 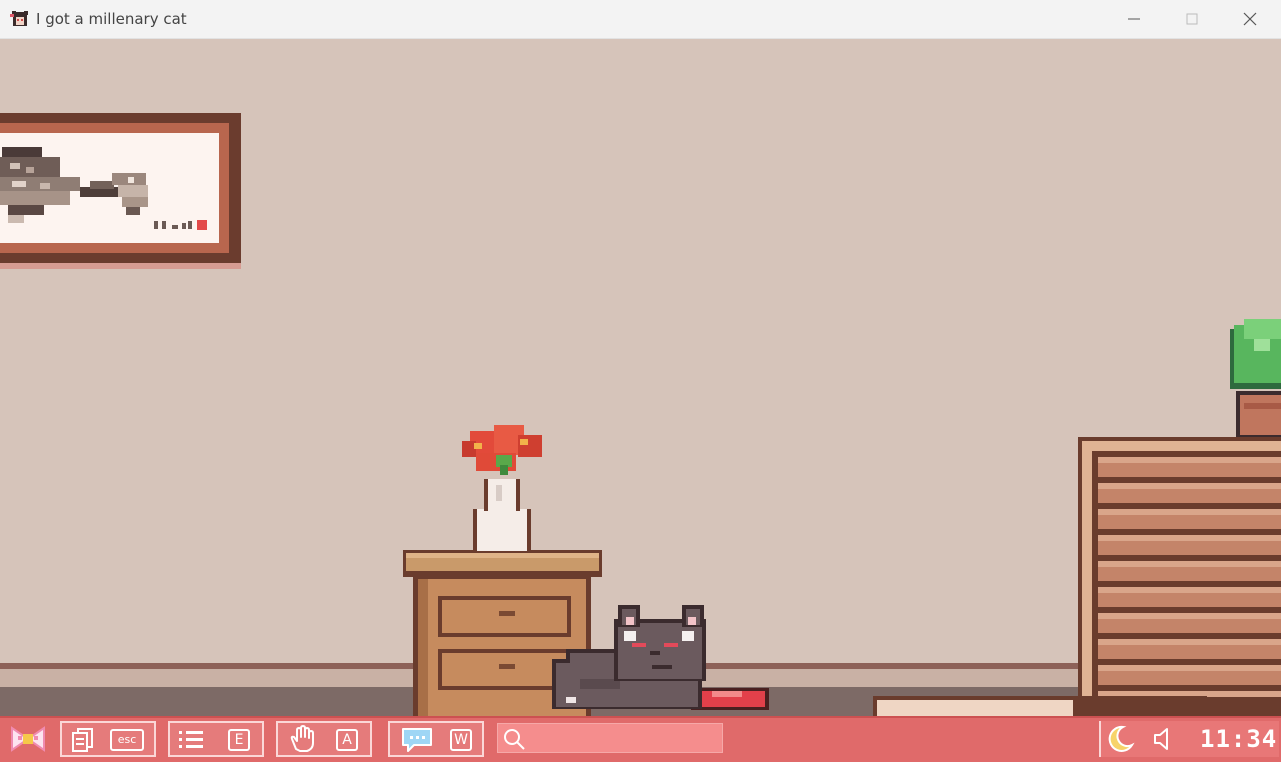 What do you see at coordinates (417, 740) in the screenshot?
I see `chat-icon` at bounding box center [417, 740].